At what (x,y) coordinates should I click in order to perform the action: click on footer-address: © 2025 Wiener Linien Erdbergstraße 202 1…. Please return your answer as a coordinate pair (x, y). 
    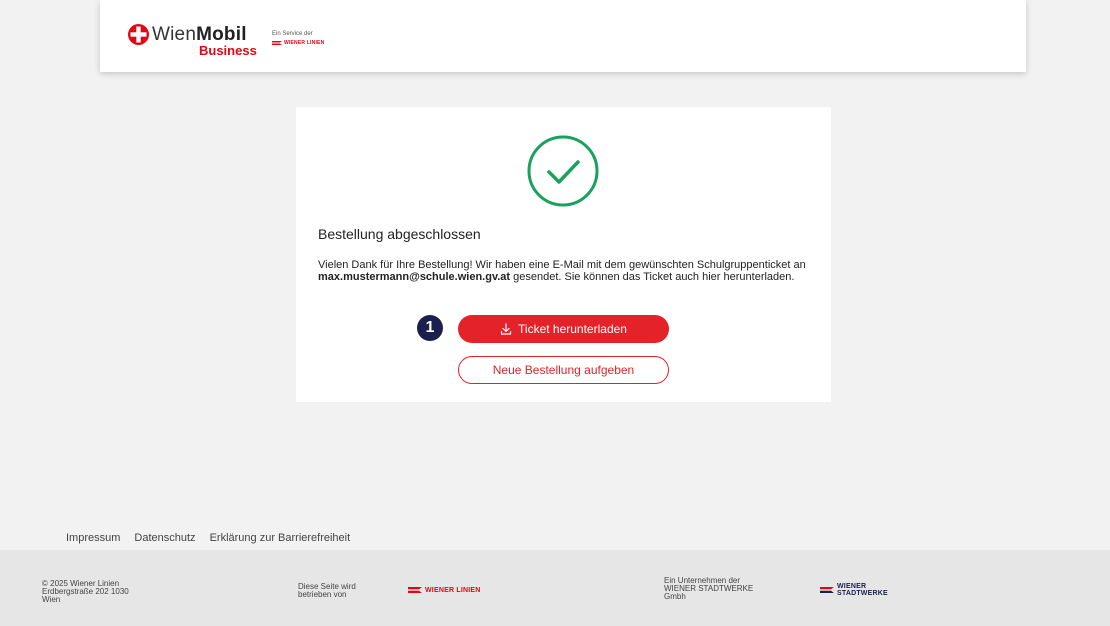
    Looking at the image, I should click on (85, 591).